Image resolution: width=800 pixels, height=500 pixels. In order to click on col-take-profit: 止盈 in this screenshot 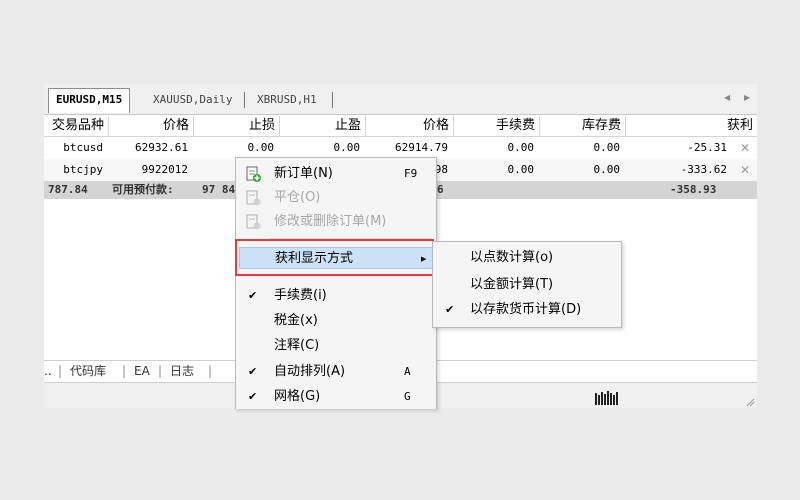, I will do `click(323, 126)`.